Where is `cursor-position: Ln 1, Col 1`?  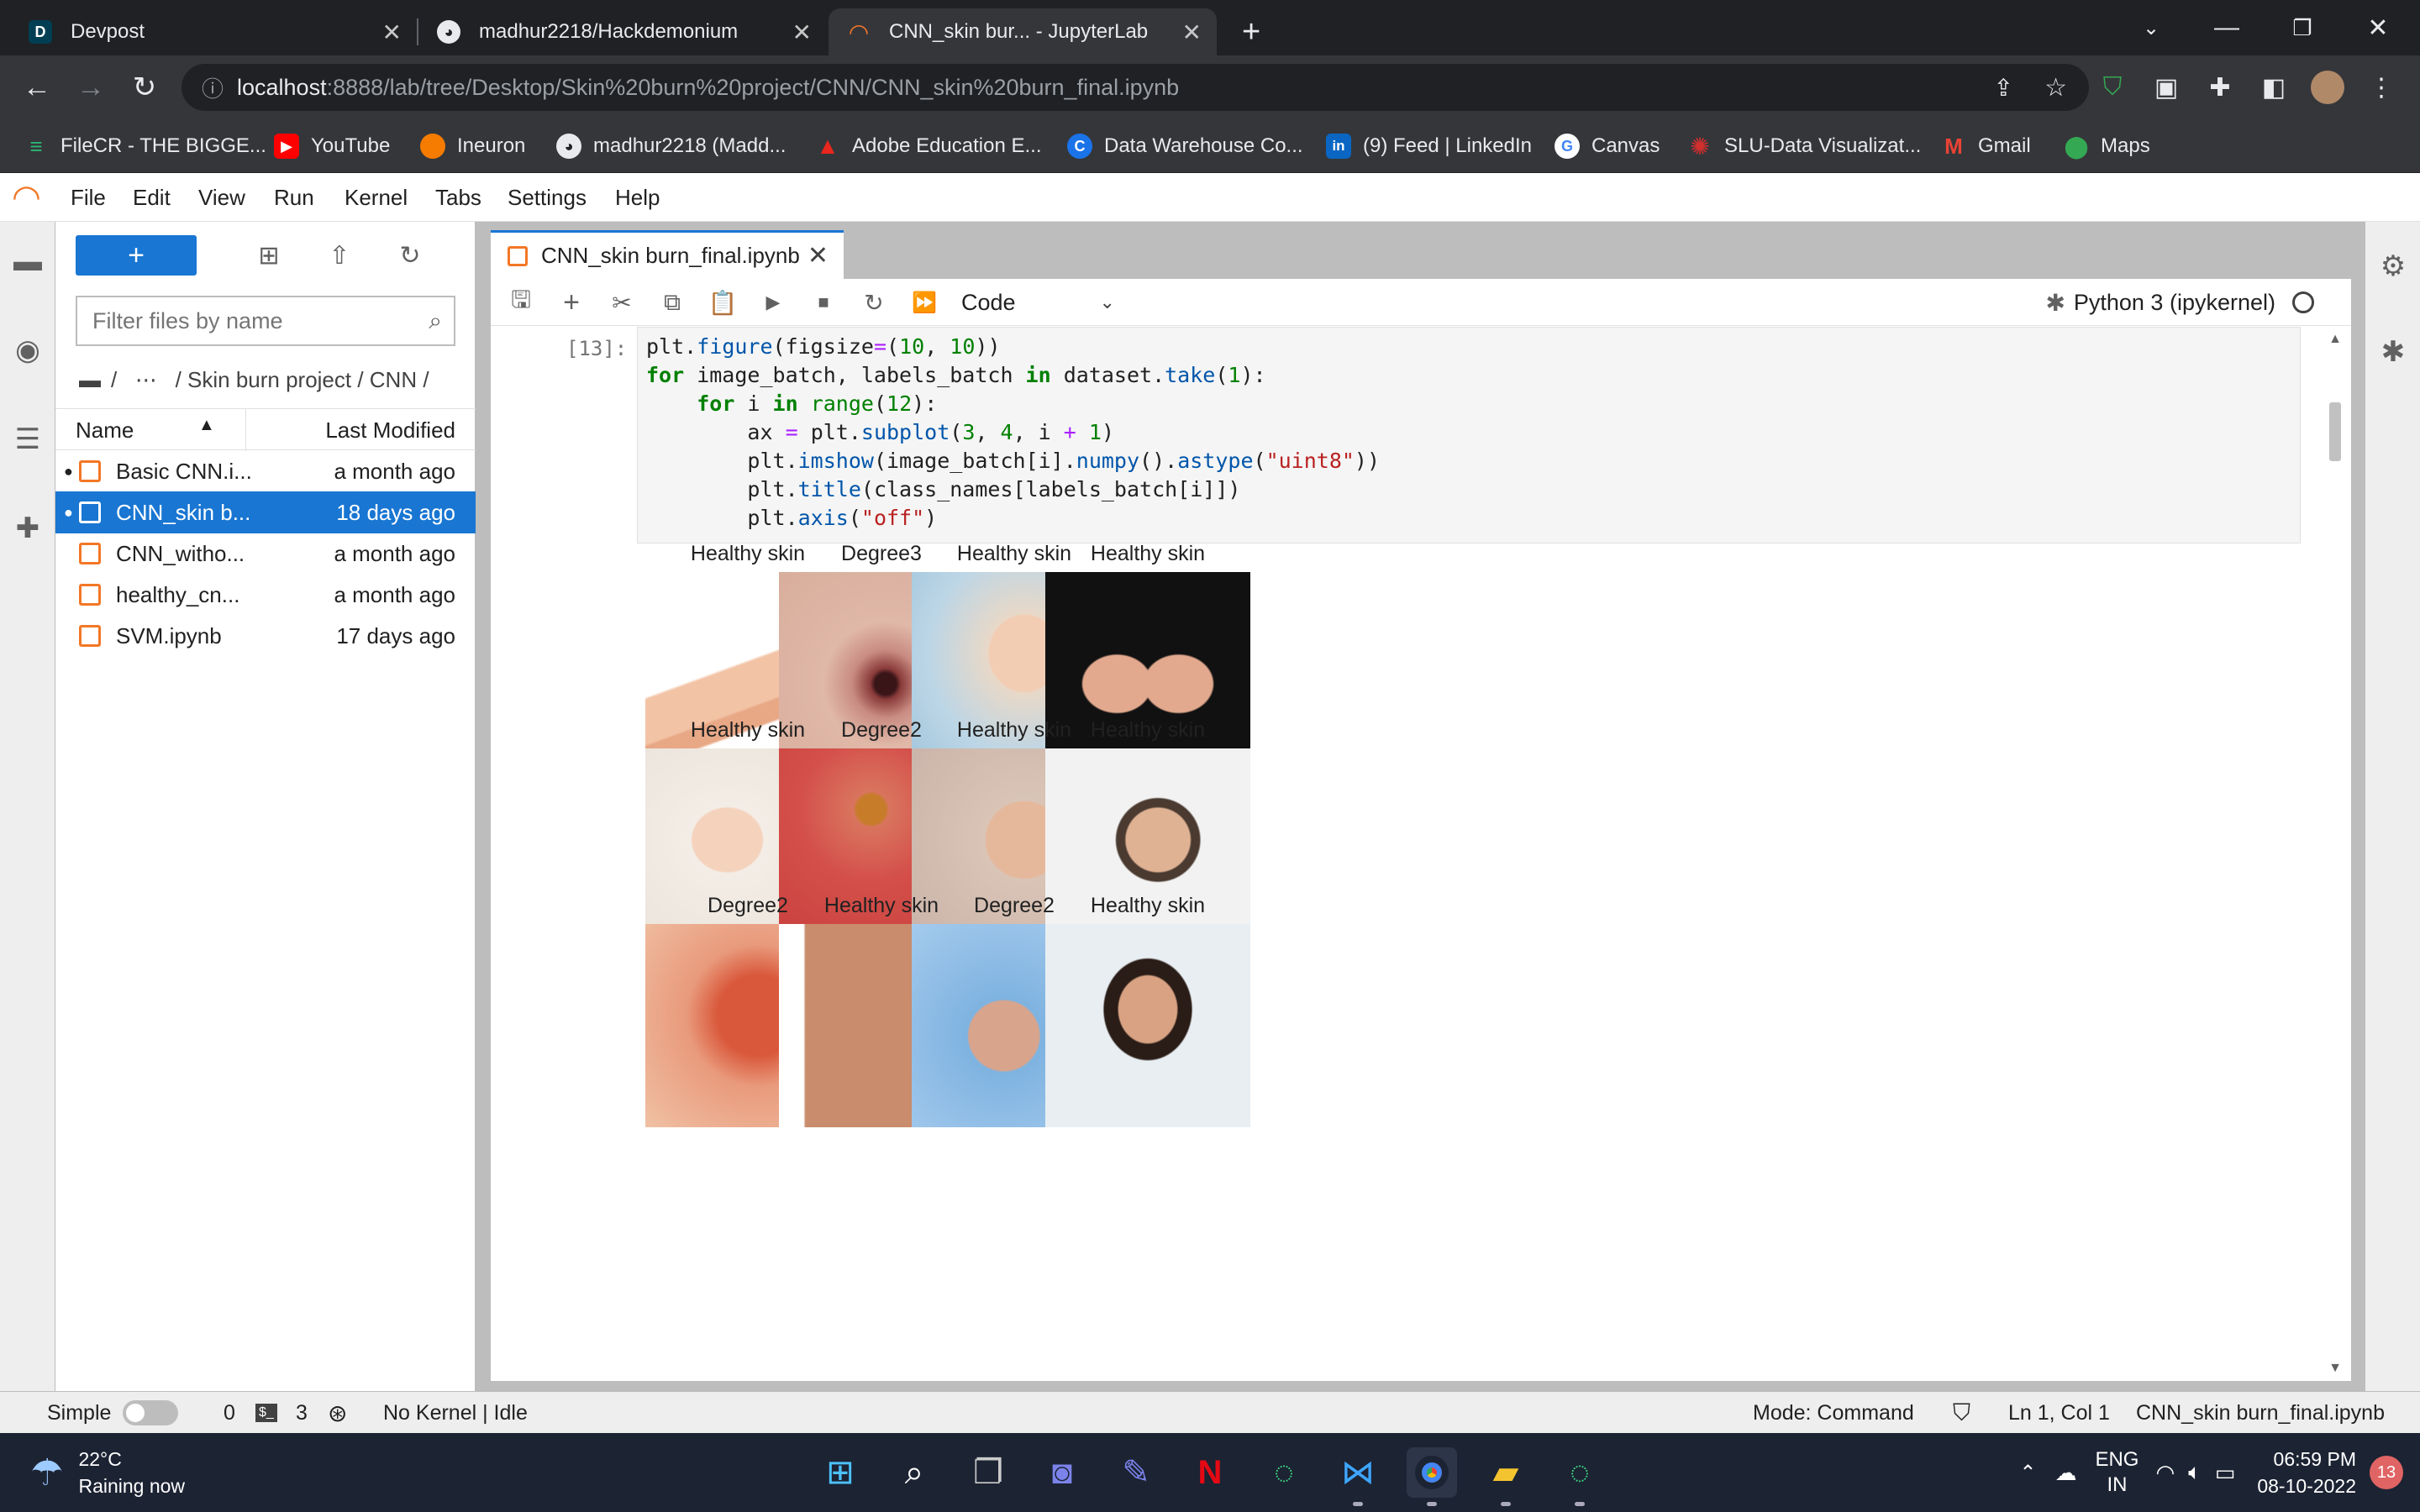 cursor-position: Ln 1, Col 1 is located at coordinates (2059, 1413).